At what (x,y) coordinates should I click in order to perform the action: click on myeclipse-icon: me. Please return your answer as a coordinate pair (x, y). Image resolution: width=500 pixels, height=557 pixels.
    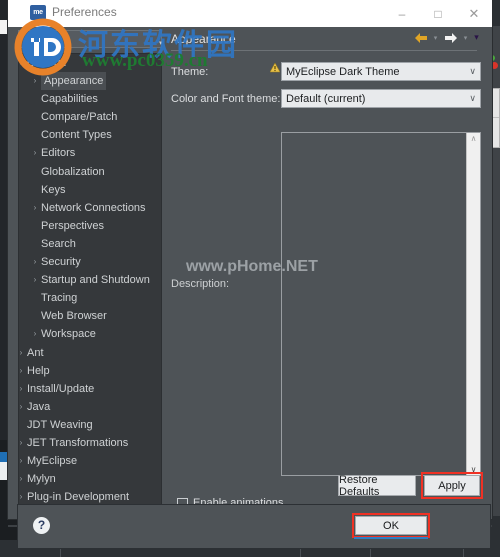
    Looking at the image, I should click on (38, 12).